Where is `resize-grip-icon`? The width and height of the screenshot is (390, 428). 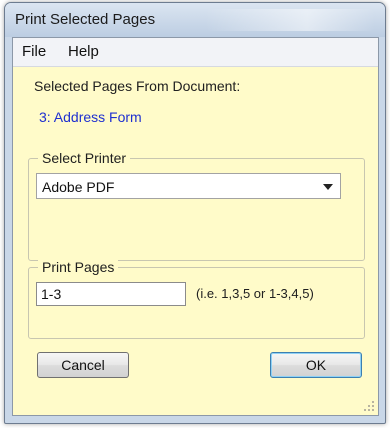 resize-grip-icon is located at coordinates (370, 407).